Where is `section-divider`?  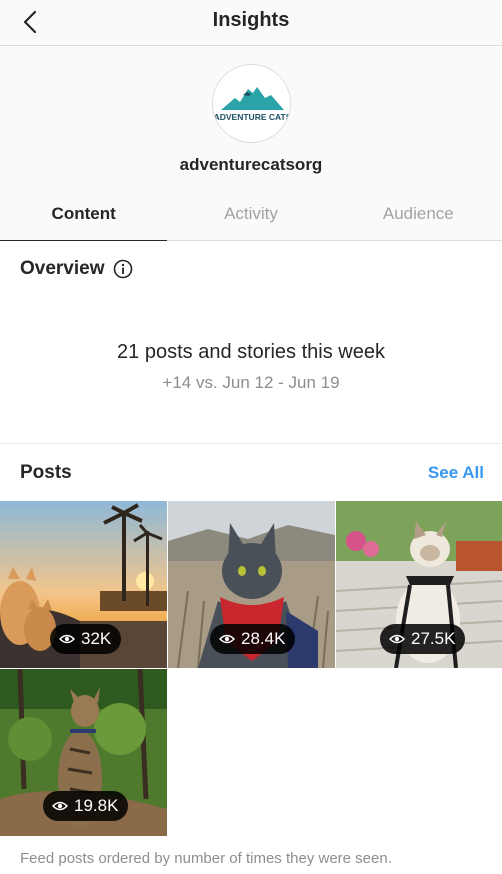
section-divider is located at coordinates (251, 443).